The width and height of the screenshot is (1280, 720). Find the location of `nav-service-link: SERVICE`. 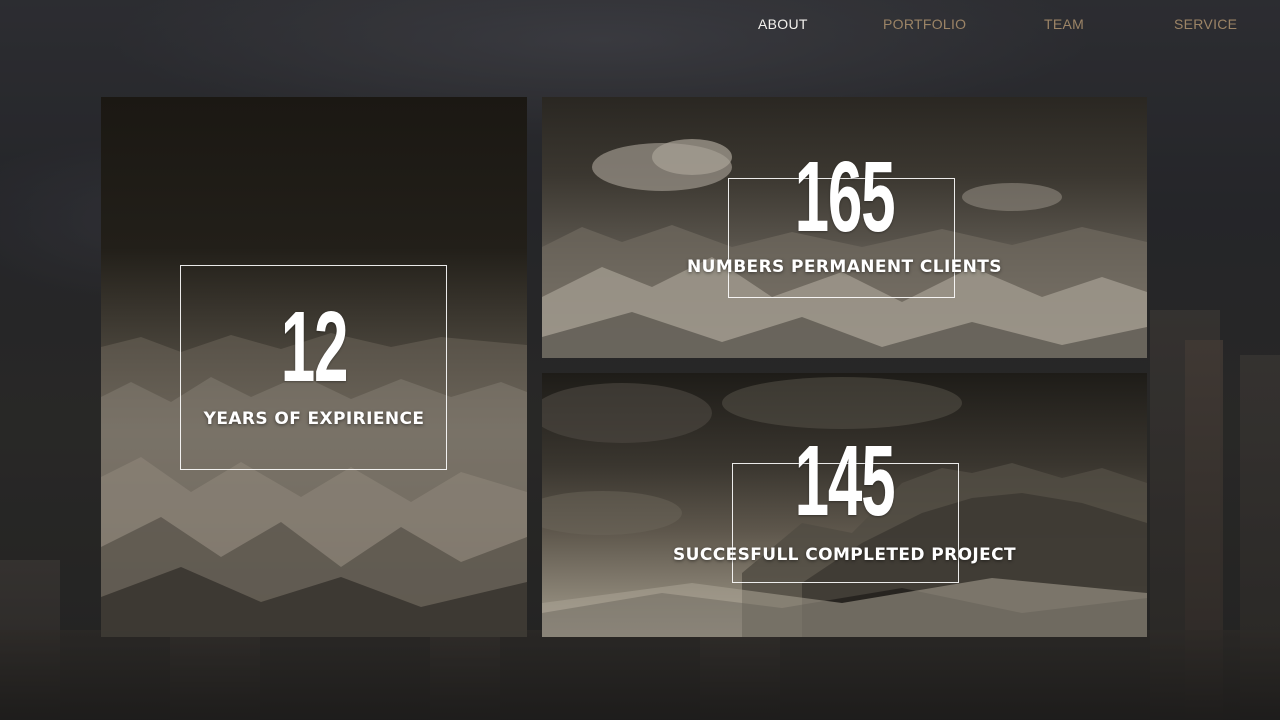

nav-service-link: SERVICE is located at coordinates (1205, 24).